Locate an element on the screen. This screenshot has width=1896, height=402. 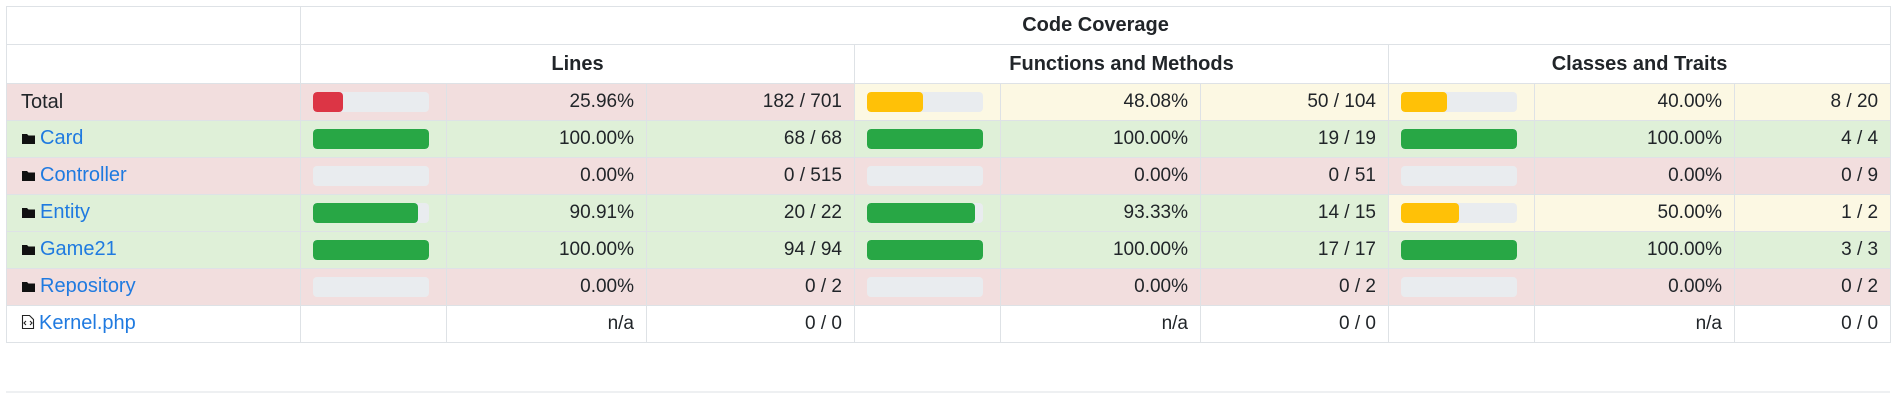
lines-count: 94 / 94 is located at coordinates (750, 250).